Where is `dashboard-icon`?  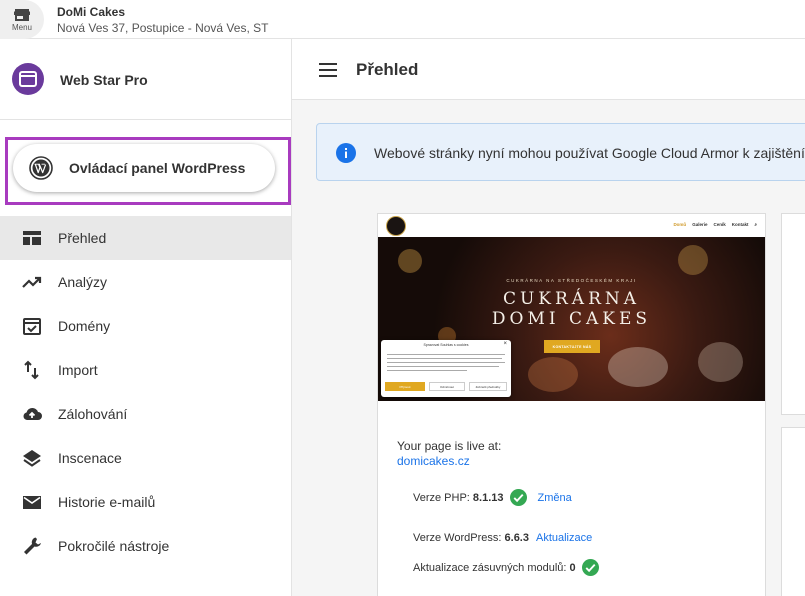
dashboard-icon is located at coordinates (32, 238).